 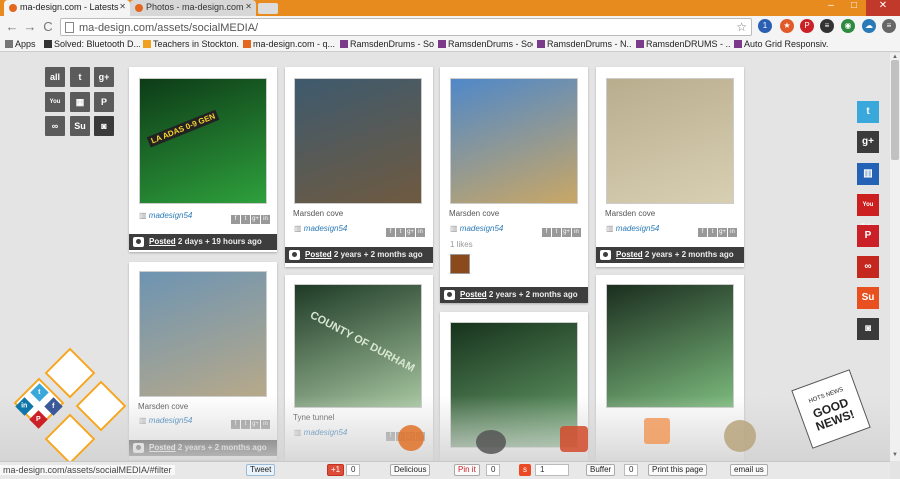 What do you see at coordinates (868, 329) in the screenshot?
I see `rail-instagram-icon: ◙` at bounding box center [868, 329].